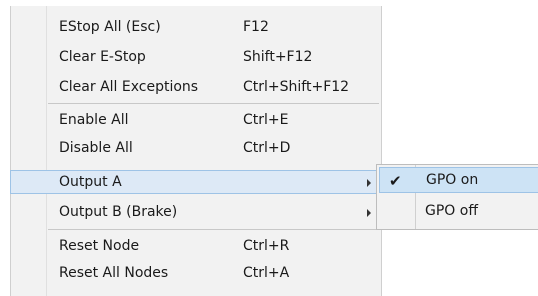  I want to click on menu-item-shortcut: Ctrl+Shift+F12, so click(296, 87).